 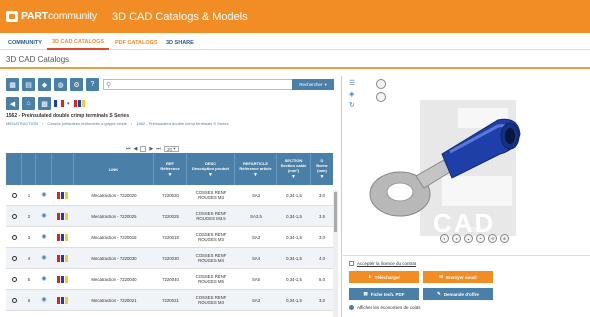 I want to click on tab-3d-share: 3D SHARE, so click(x=180, y=42).